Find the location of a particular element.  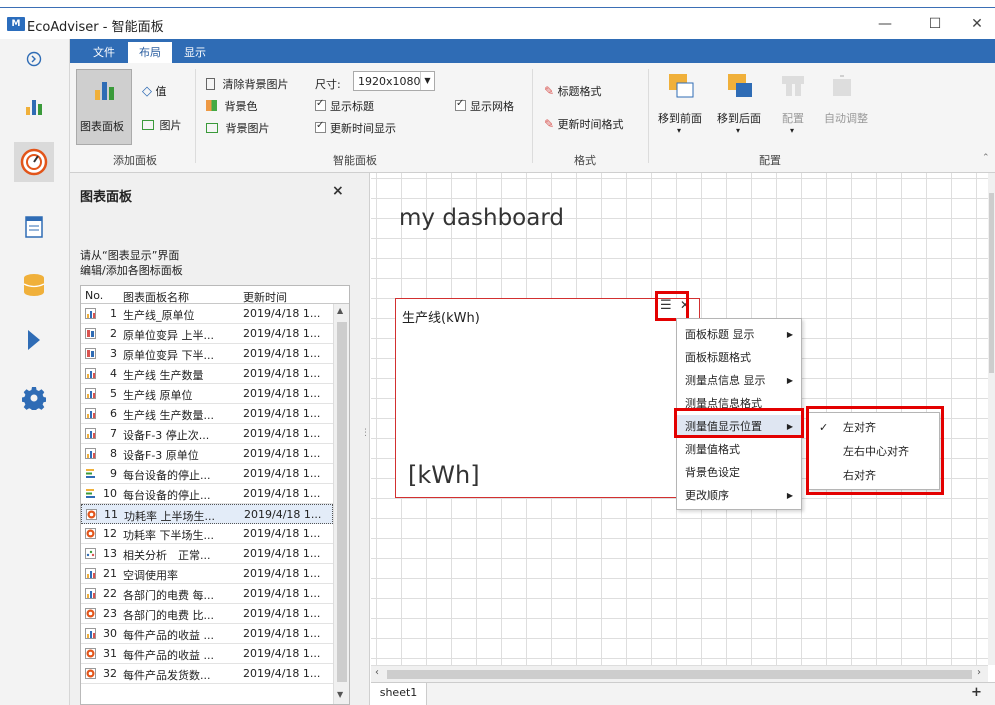

title-format-button: ✎ 标题格式 is located at coordinates (573, 91).